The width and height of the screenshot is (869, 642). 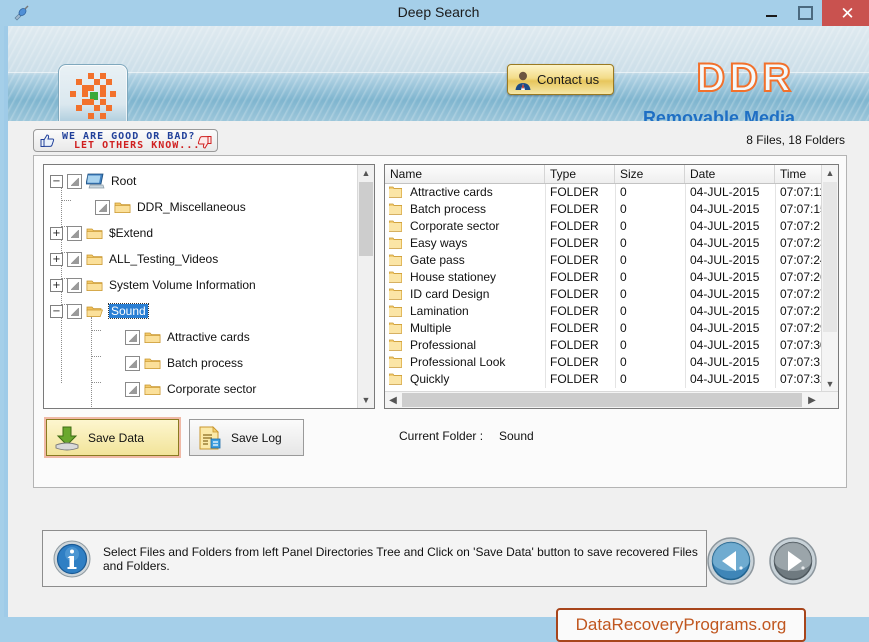 What do you see at coordinates (798, 174) in the screenshot?
I see `column-header-time: Time` at bounding box center [798, 174].